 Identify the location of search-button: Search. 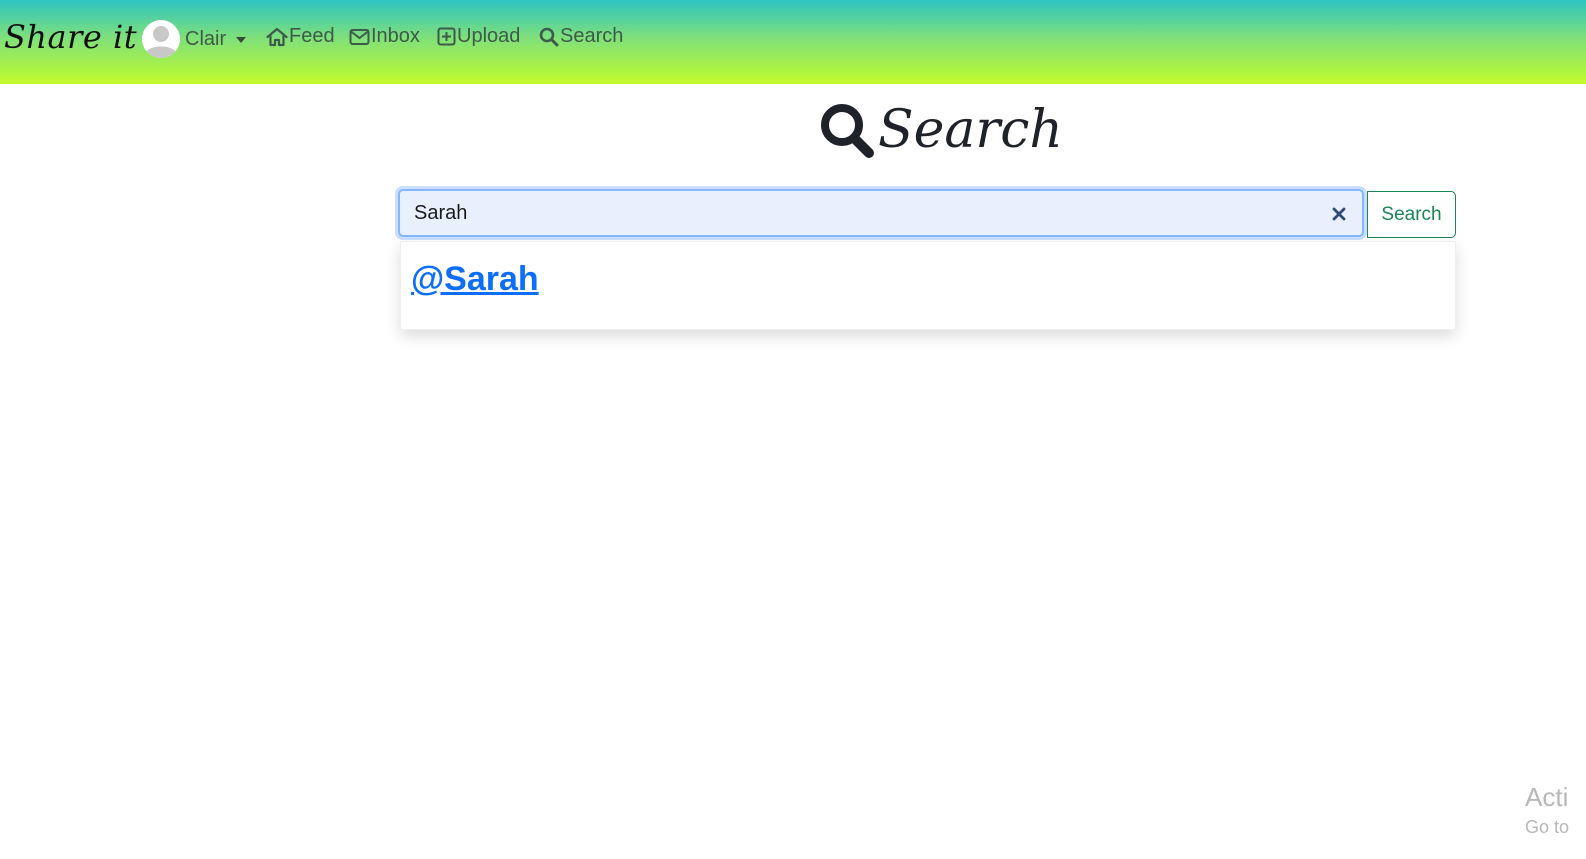
(1411, 214).